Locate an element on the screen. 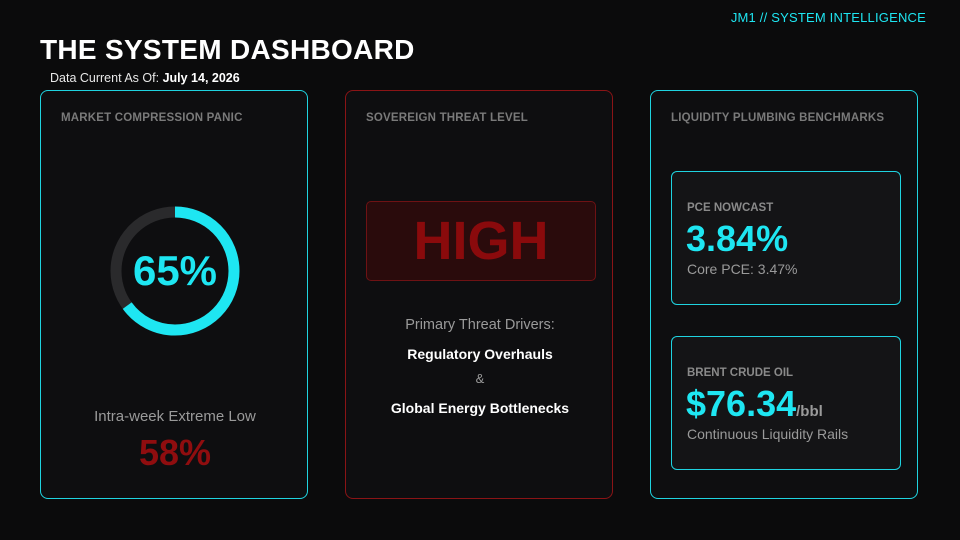 Image resolution: width=960 pixels, height=540 pixels. data-as-of: Data Current As Of: July 14, 2026 is located at coordinates (145, 78).